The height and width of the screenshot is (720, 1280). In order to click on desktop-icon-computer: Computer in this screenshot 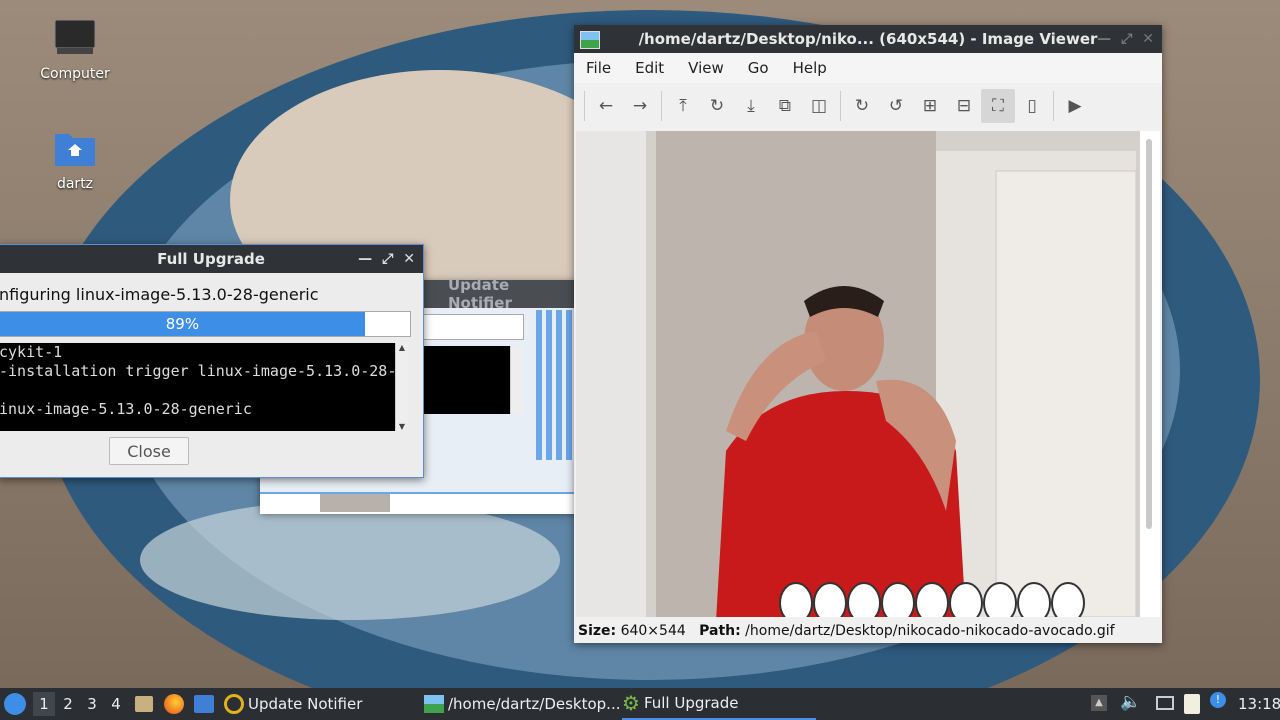, I will do `click(75, 50)`.